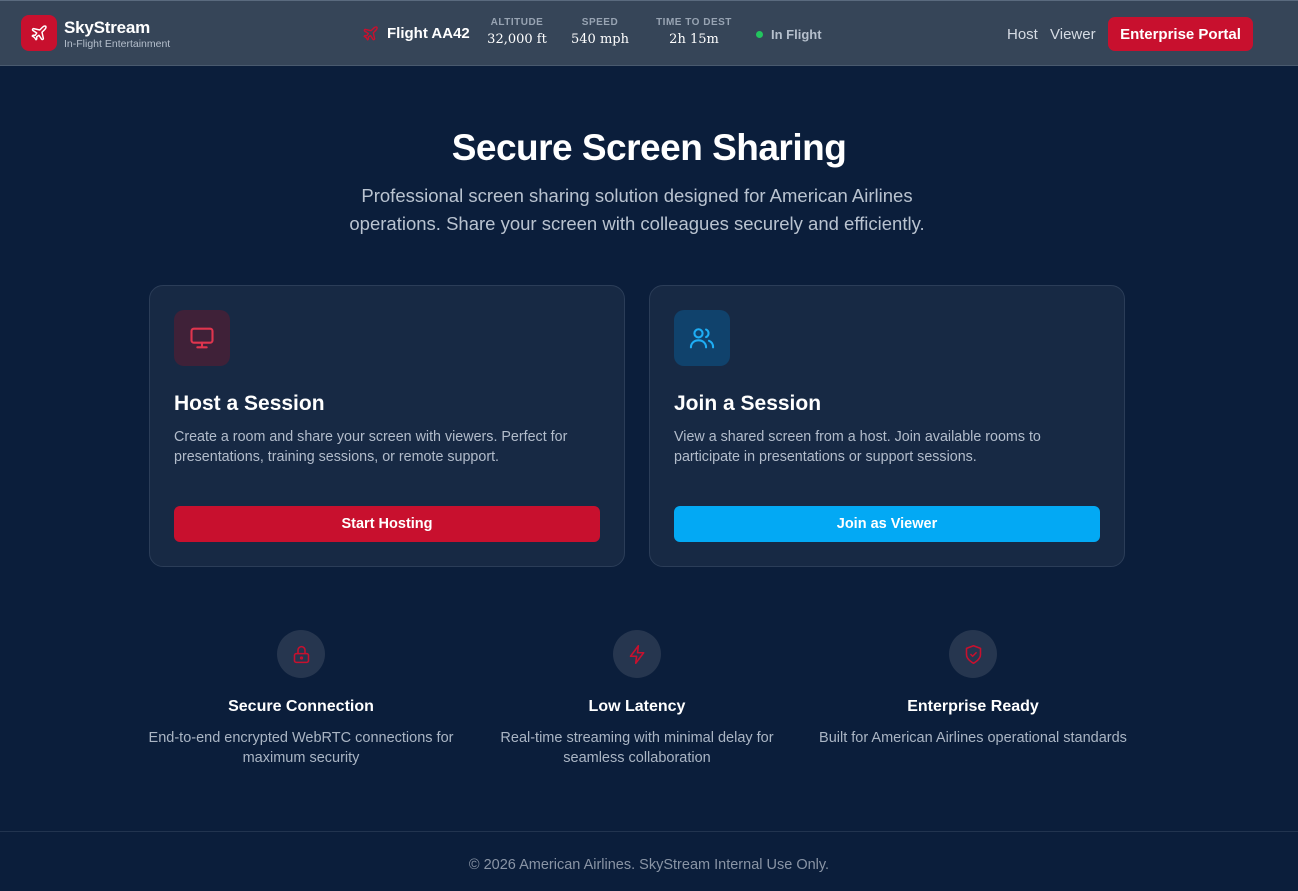 Image resolution: width=1298 pixels, height=891 pixels. What do you see at coordinates (1022, 34) in the screenshot?
I see `nav-link-host: Host` at bounding box center [1022, 34].